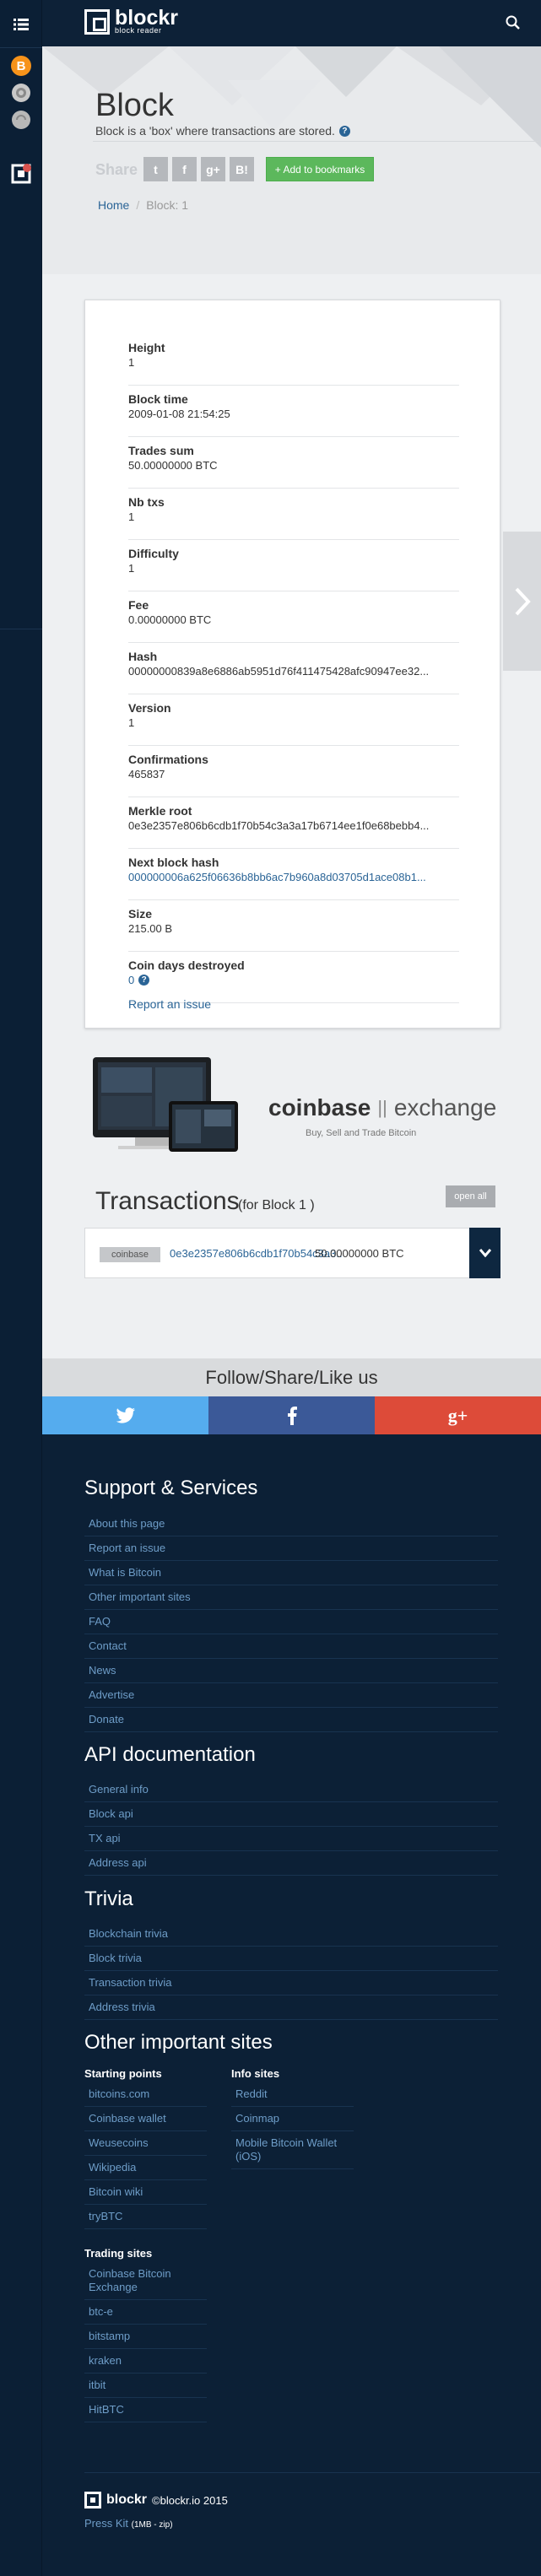  I want to click on transactions-title: Transactions, so click(167, 1201).